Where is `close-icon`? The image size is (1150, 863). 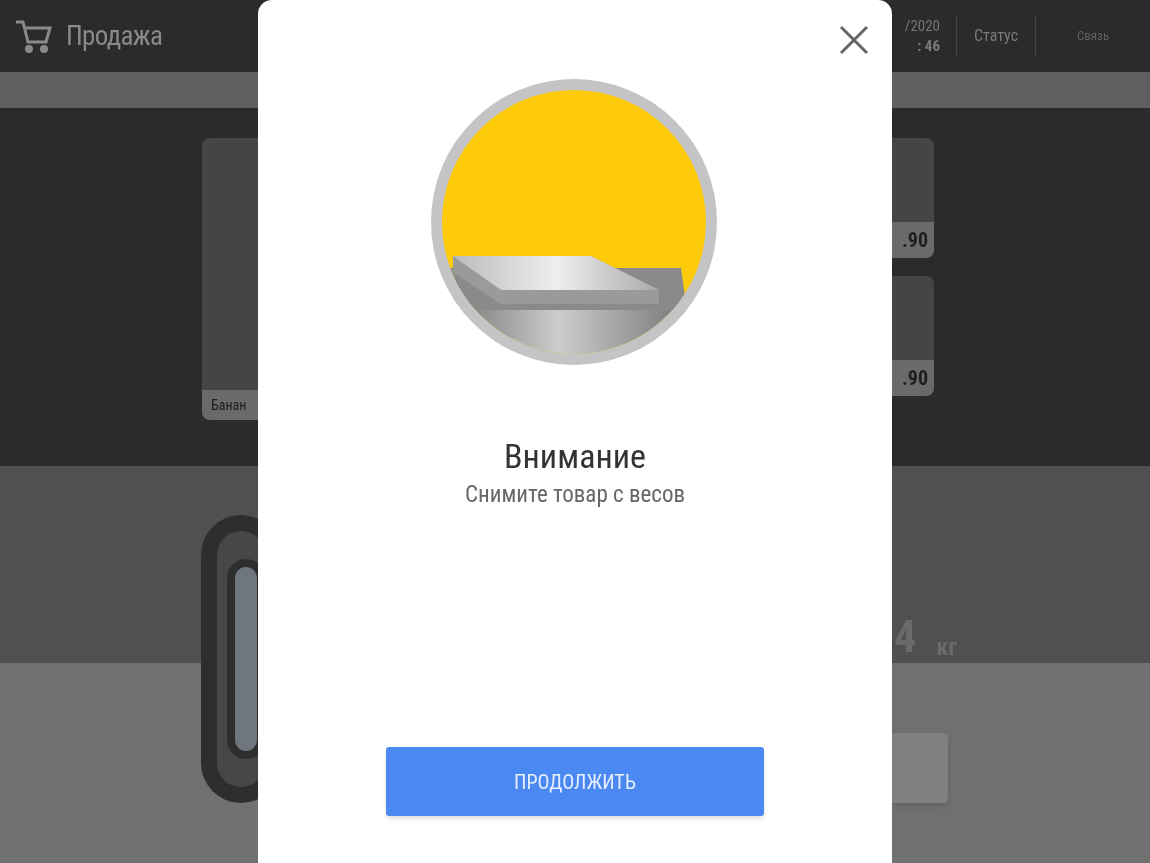
close-icon is located at coordinates (854, 40).